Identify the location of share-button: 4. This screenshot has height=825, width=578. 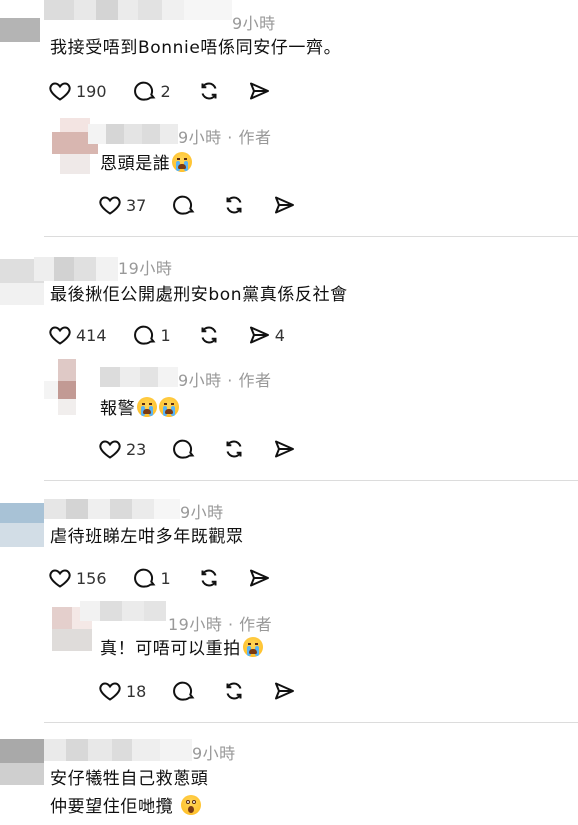
(266, 335).